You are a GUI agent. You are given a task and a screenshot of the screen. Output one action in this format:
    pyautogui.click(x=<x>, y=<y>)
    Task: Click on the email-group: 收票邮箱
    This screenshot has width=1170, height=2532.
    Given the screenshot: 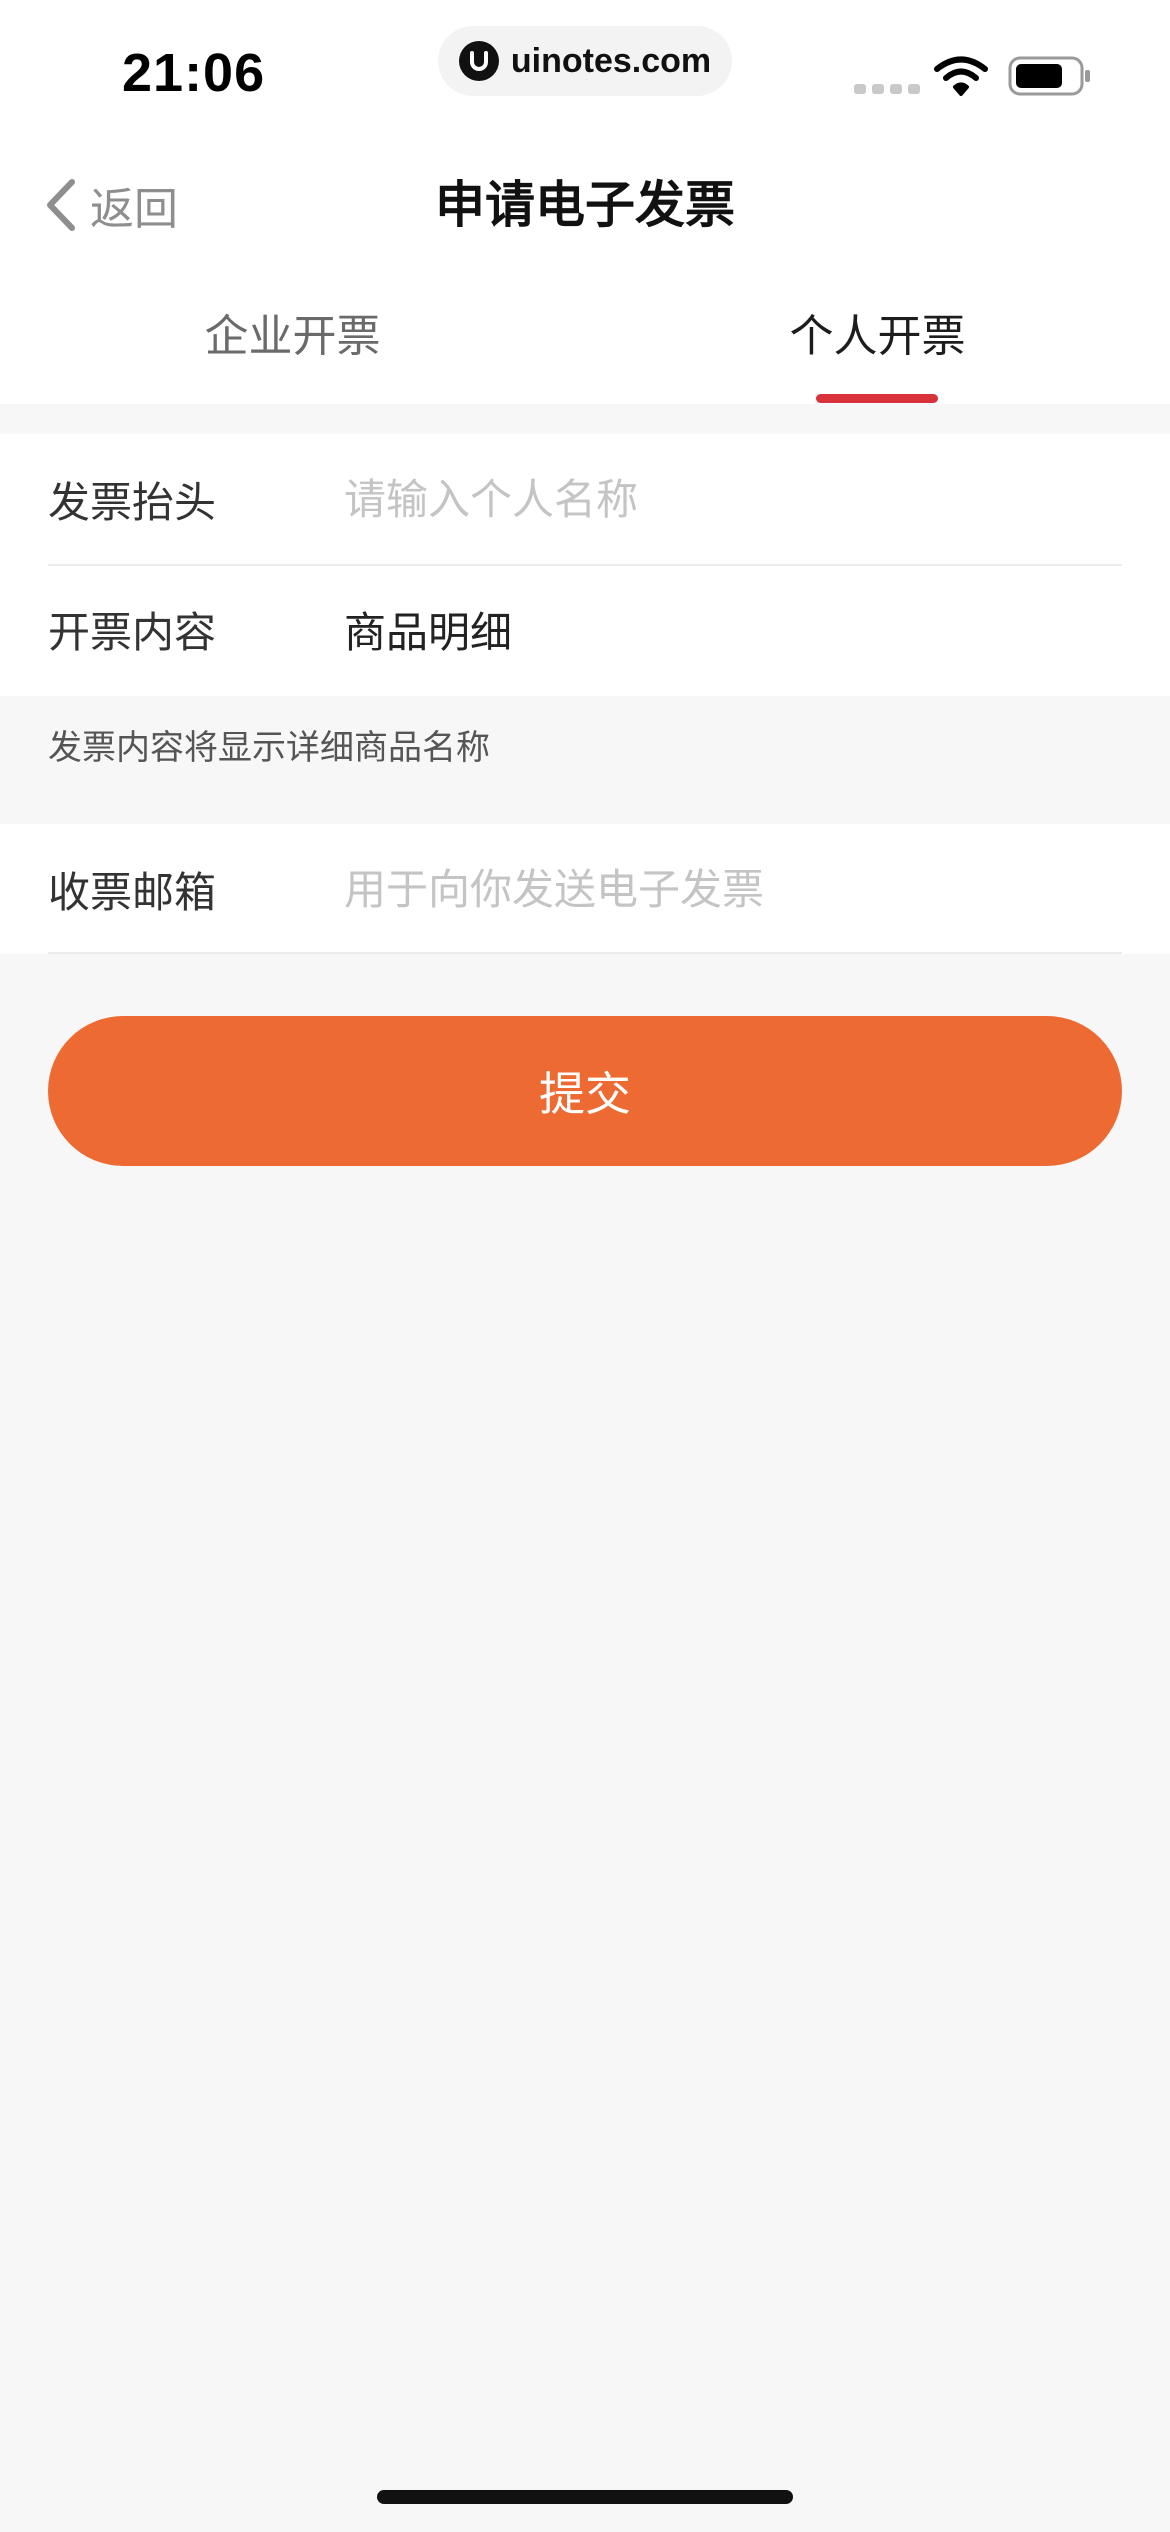 What is the action you would take?
    pyautogui.click(x=585, y=889)
    